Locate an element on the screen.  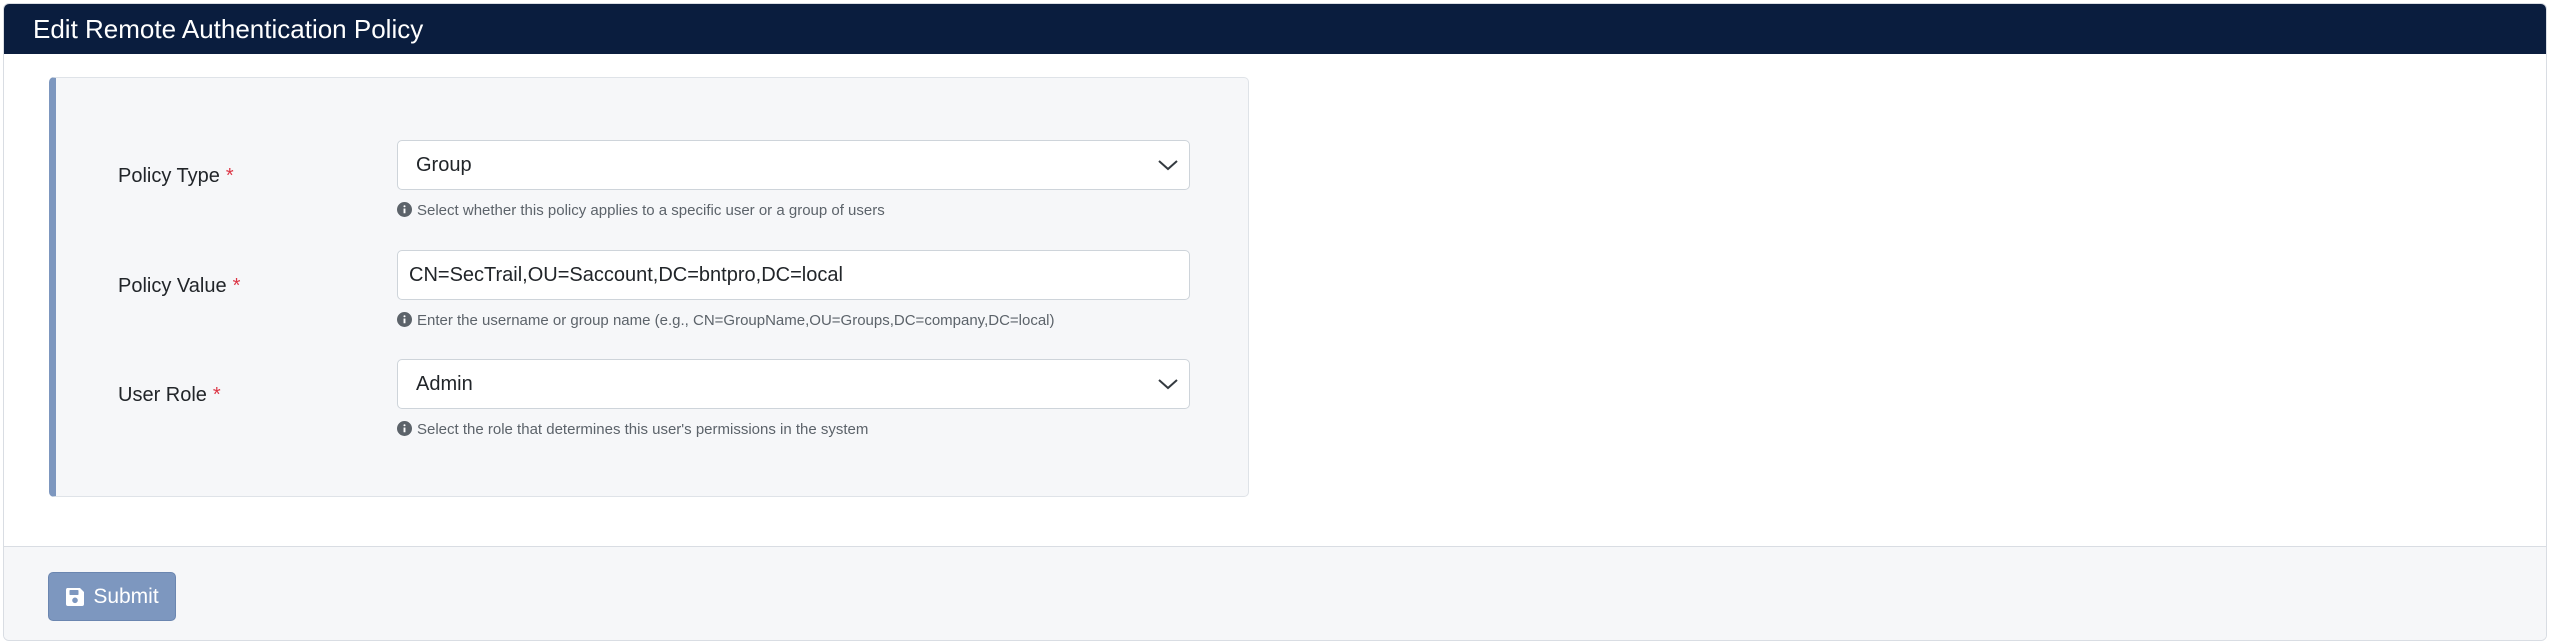
card-footer: Submit is located at coordinates (1275, 593).